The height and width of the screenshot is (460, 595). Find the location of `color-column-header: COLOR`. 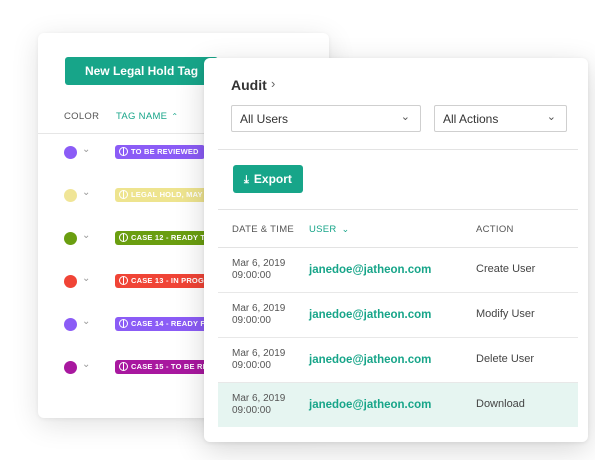

color-column-header: COLOR is located at coordinates (82, 116).